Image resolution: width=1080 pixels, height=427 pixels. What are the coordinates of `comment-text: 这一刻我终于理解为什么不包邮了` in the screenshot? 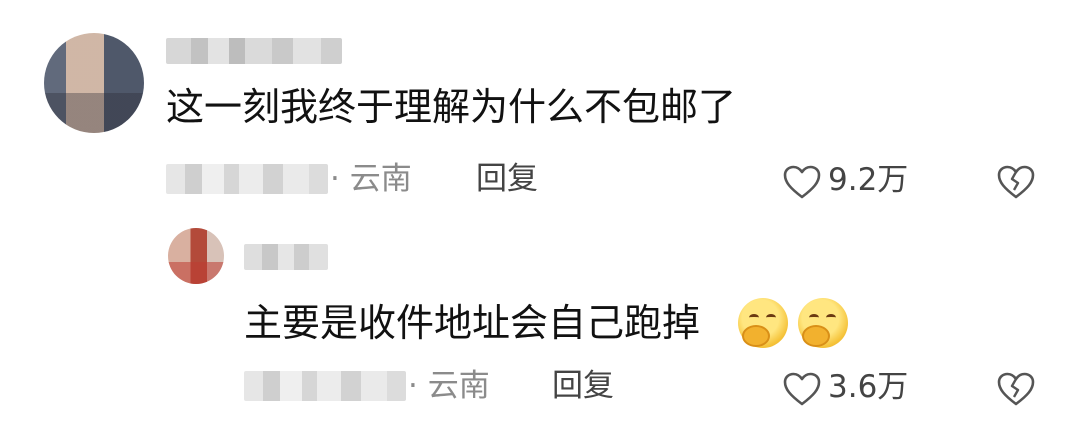 It's located at (451, 107).